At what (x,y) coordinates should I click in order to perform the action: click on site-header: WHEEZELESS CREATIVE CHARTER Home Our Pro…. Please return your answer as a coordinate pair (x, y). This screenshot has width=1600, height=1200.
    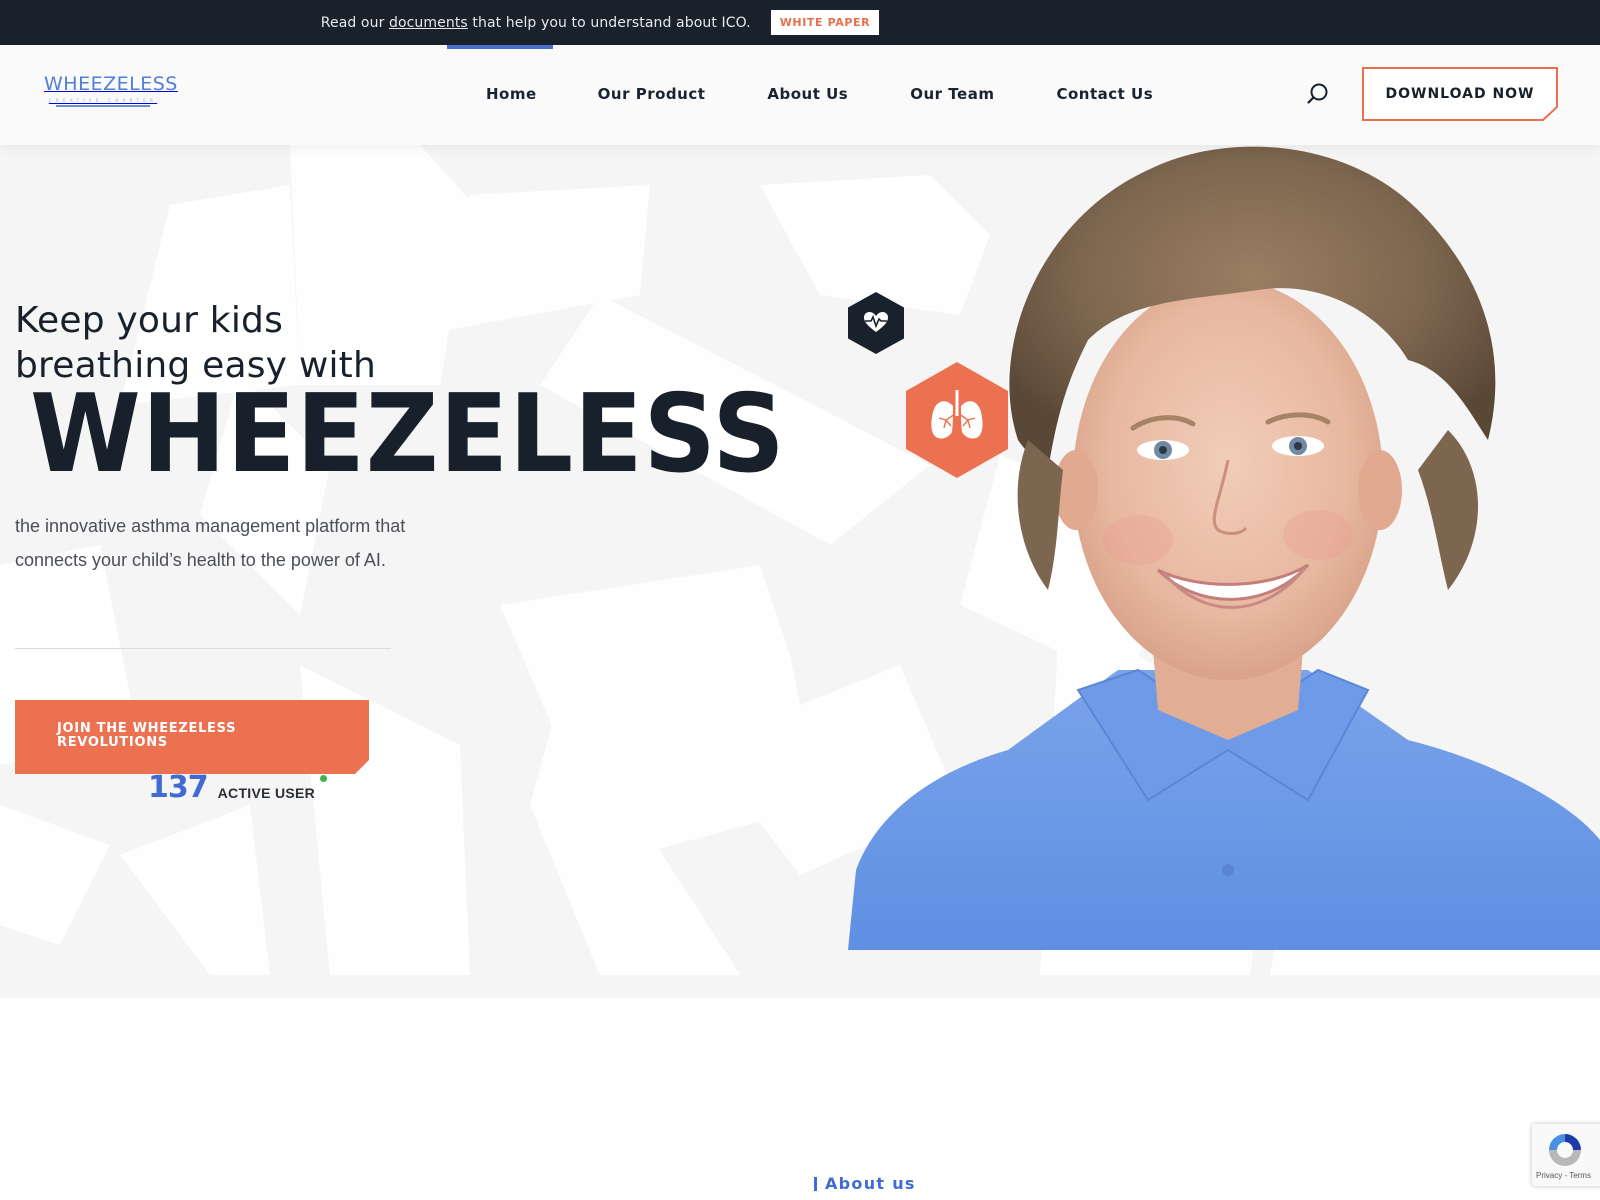
    Looking at the image, I should click on (800, 95).